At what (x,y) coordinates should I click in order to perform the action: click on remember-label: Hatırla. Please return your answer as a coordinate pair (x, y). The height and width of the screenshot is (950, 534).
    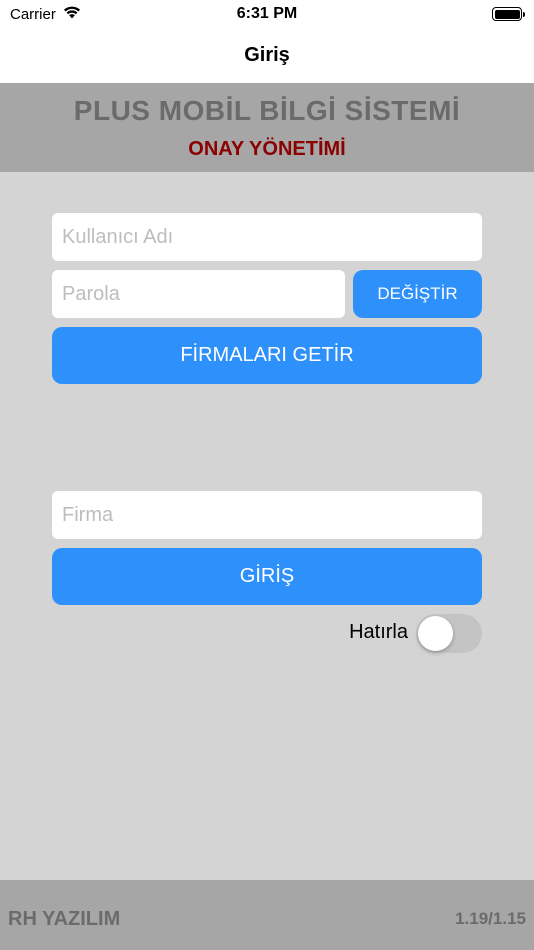
    Looking at the image, I should click on (378, 632).